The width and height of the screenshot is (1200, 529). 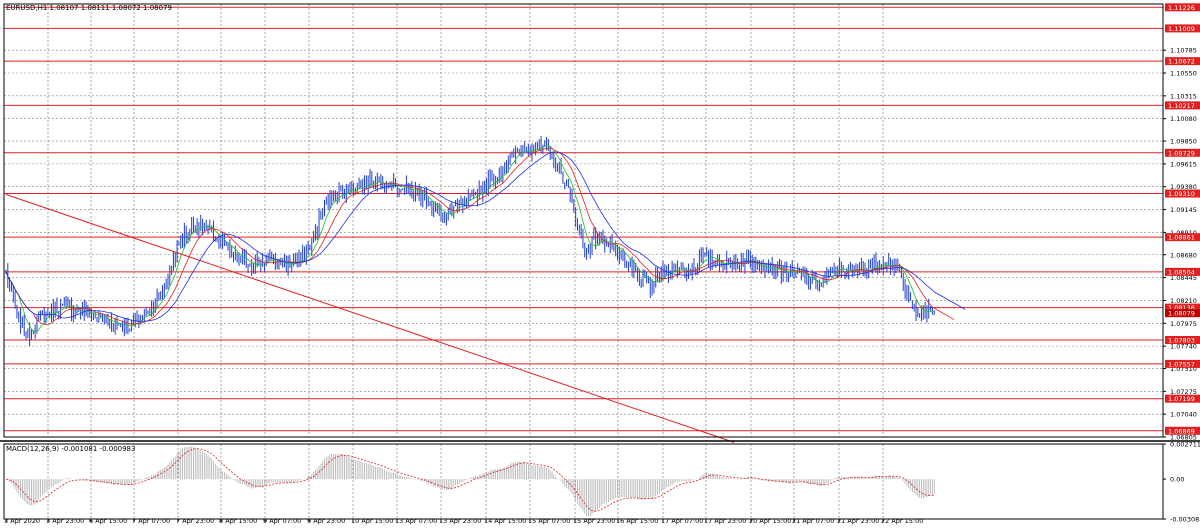 What do you see at coordinates (594, 521) in the screenshot?
I see `x-tick-label: 15 Apr 23:00` at bounding box center [594, 521].